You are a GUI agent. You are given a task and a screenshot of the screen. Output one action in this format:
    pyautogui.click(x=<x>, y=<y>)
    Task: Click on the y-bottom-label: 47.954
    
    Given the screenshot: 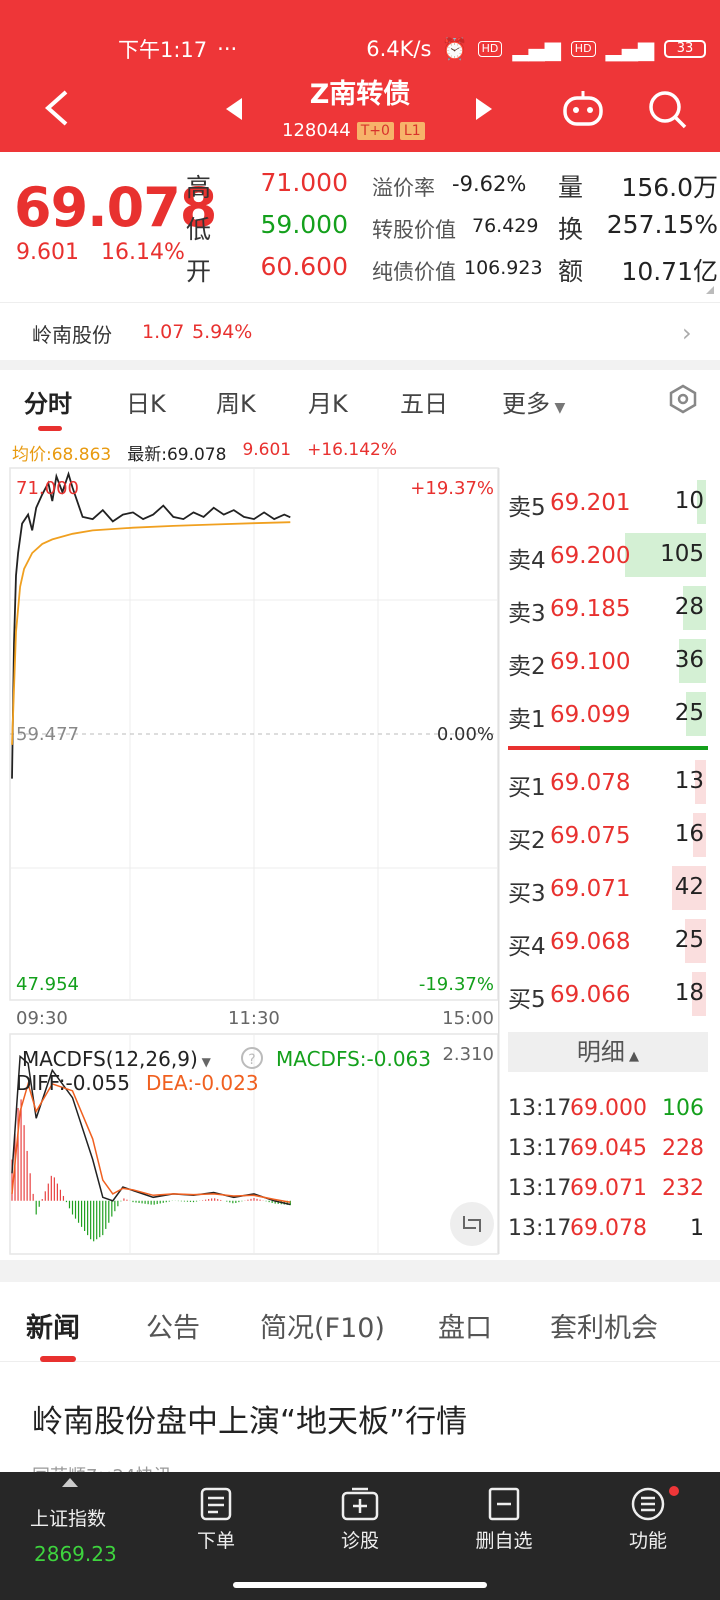 What is the action you would take?
    pyautogui.click(x=47, y=984)
    